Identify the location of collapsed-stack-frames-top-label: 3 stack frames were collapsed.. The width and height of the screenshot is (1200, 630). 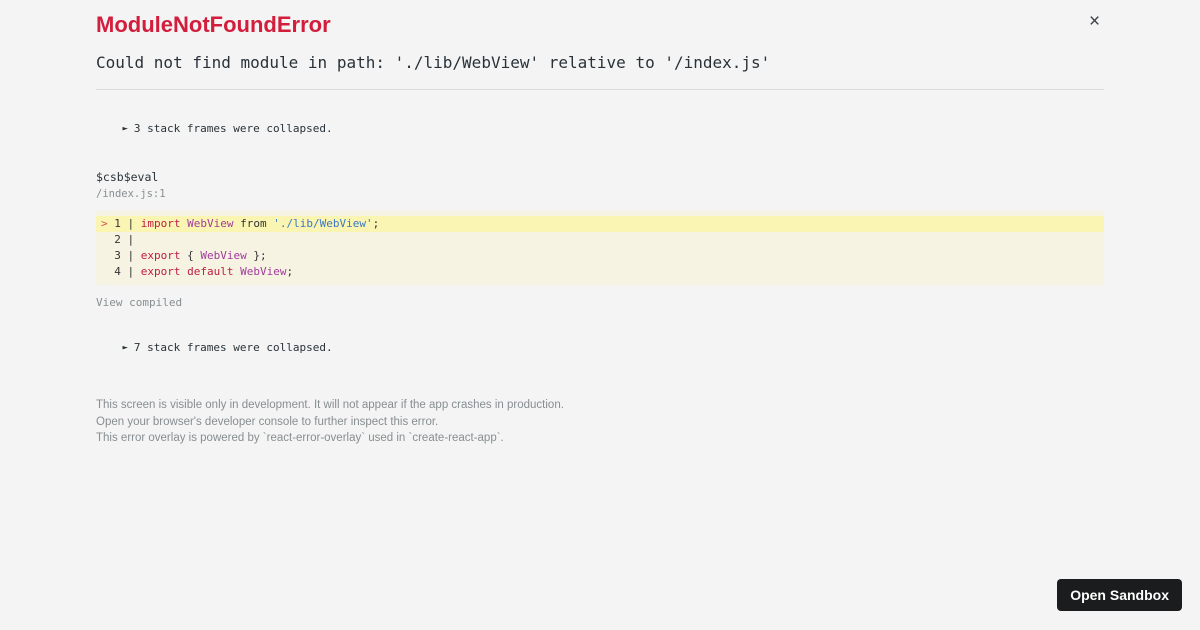
(233, 128).